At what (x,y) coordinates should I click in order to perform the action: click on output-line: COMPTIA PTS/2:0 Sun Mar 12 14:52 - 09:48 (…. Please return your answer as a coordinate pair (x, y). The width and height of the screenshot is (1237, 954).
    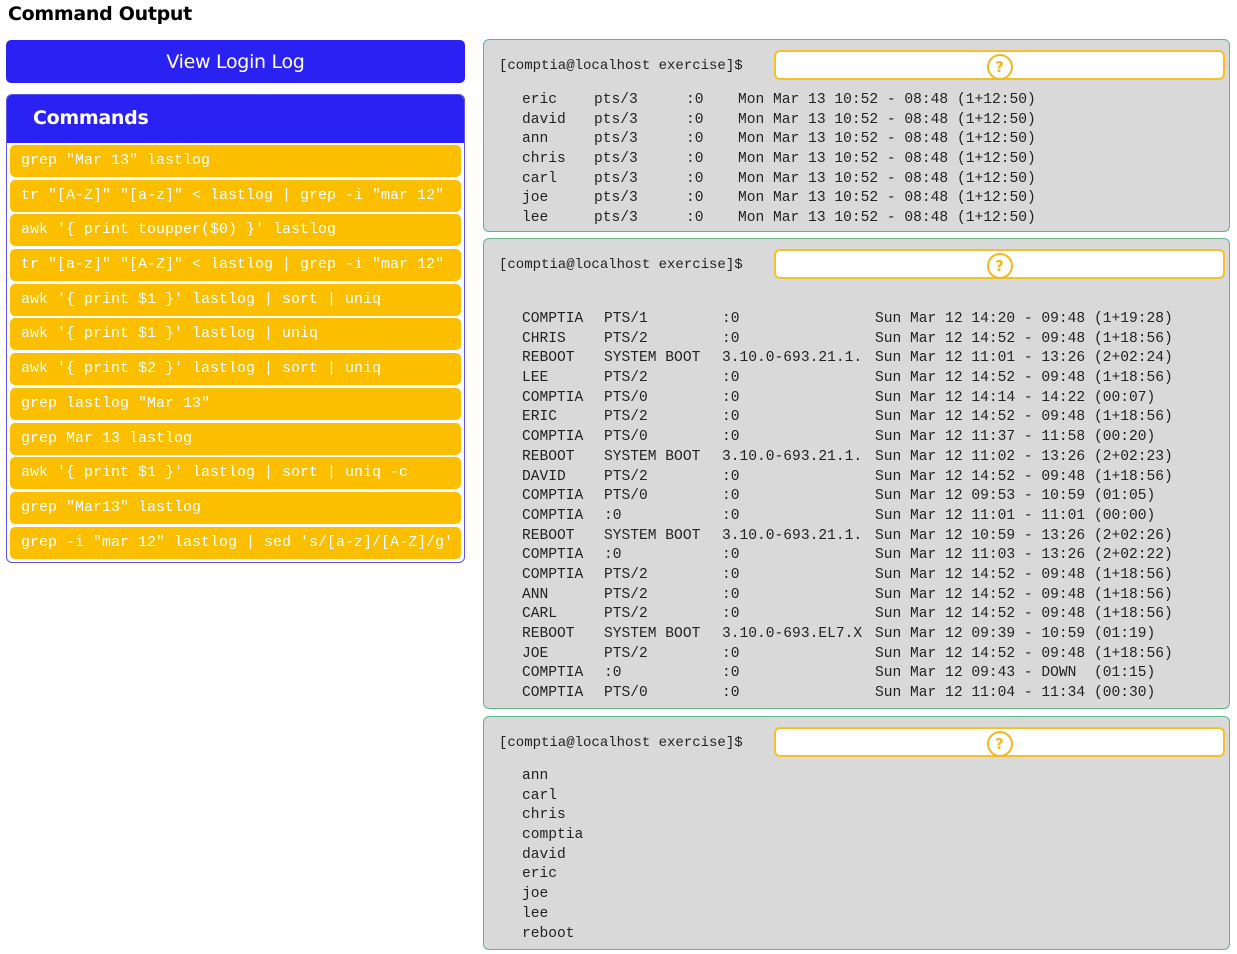
    Looking at the image, I should click on (847, 576).